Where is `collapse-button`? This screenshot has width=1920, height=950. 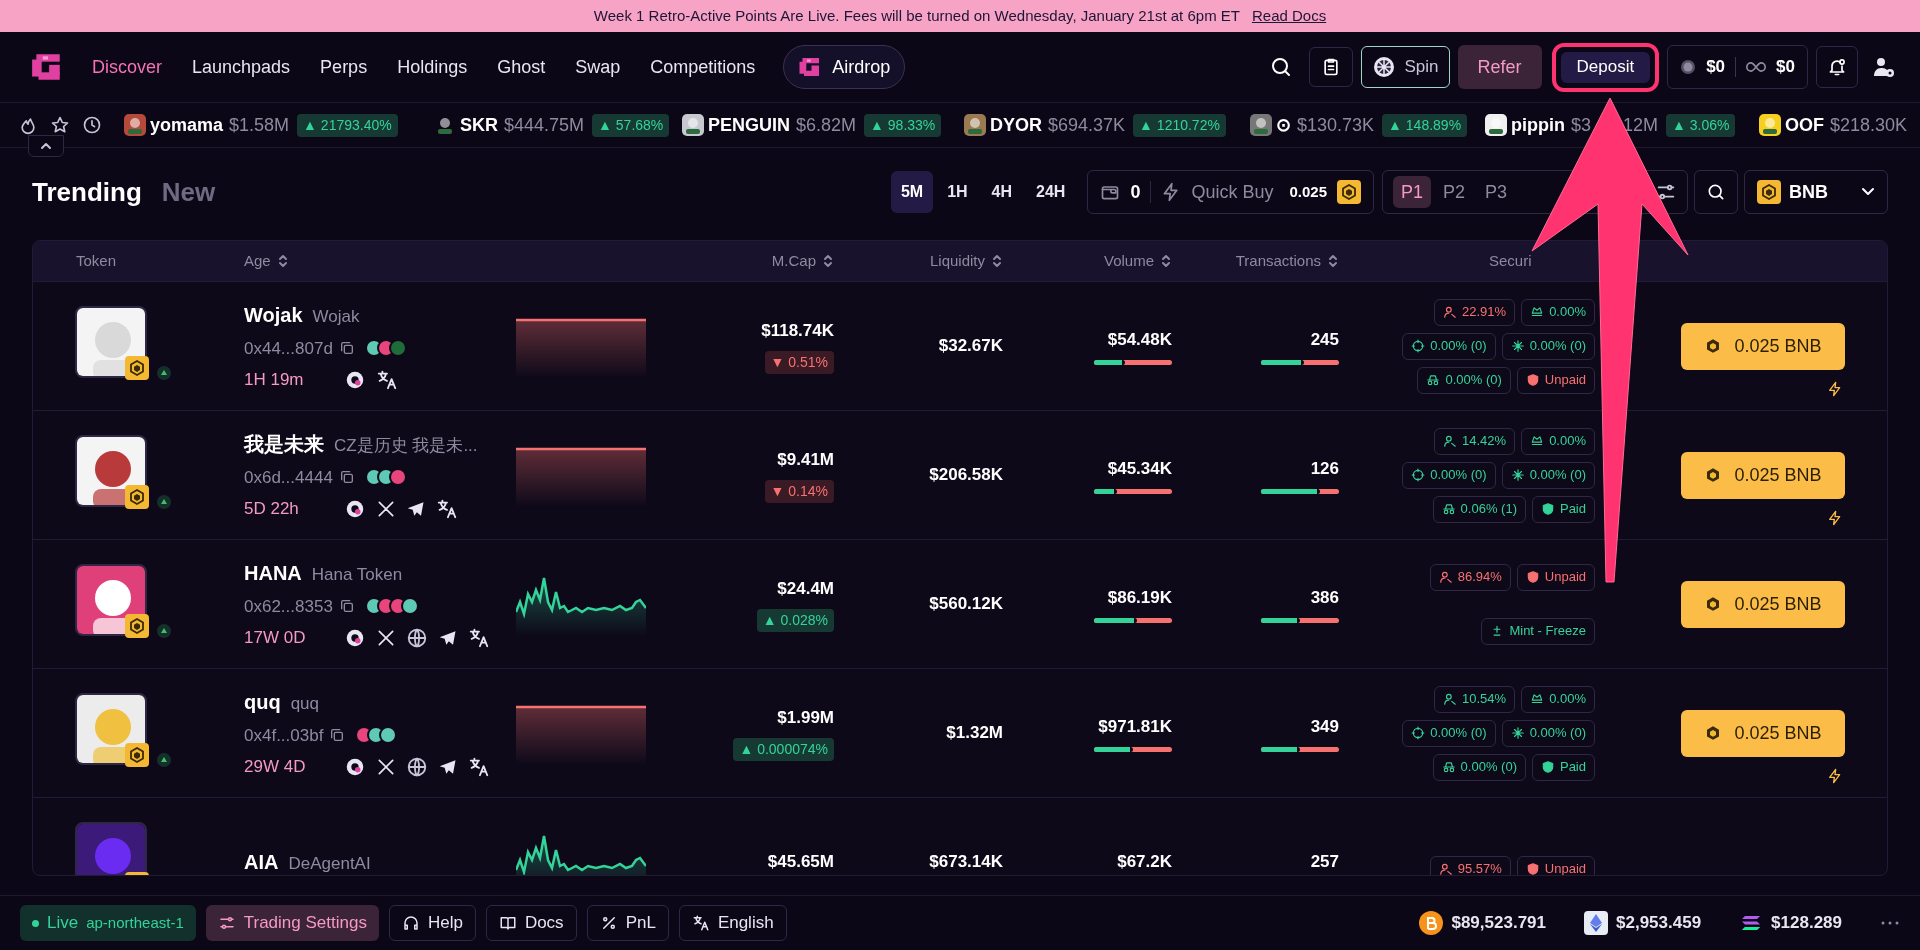
collapse-button is located at coordinates (46, 146).